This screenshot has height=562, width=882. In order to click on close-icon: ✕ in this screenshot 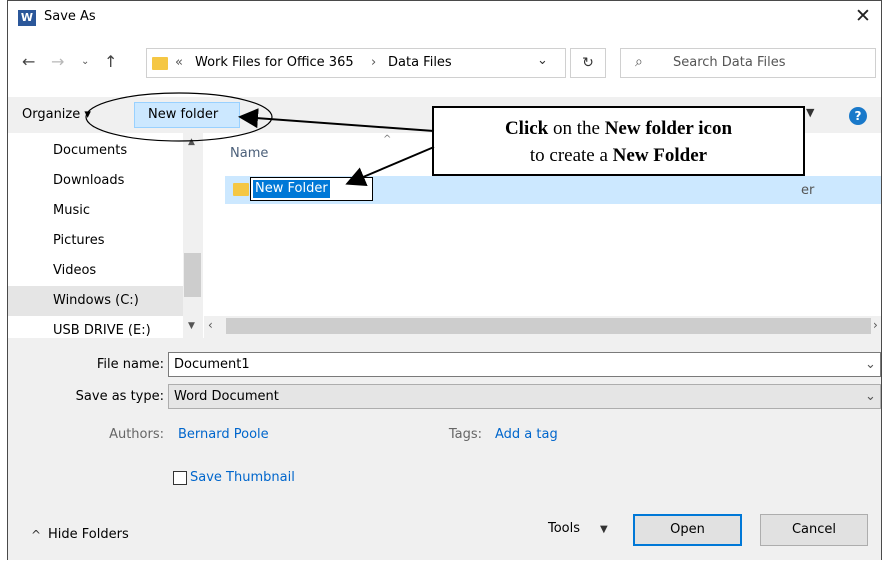, I will do `click(863, 16)`.